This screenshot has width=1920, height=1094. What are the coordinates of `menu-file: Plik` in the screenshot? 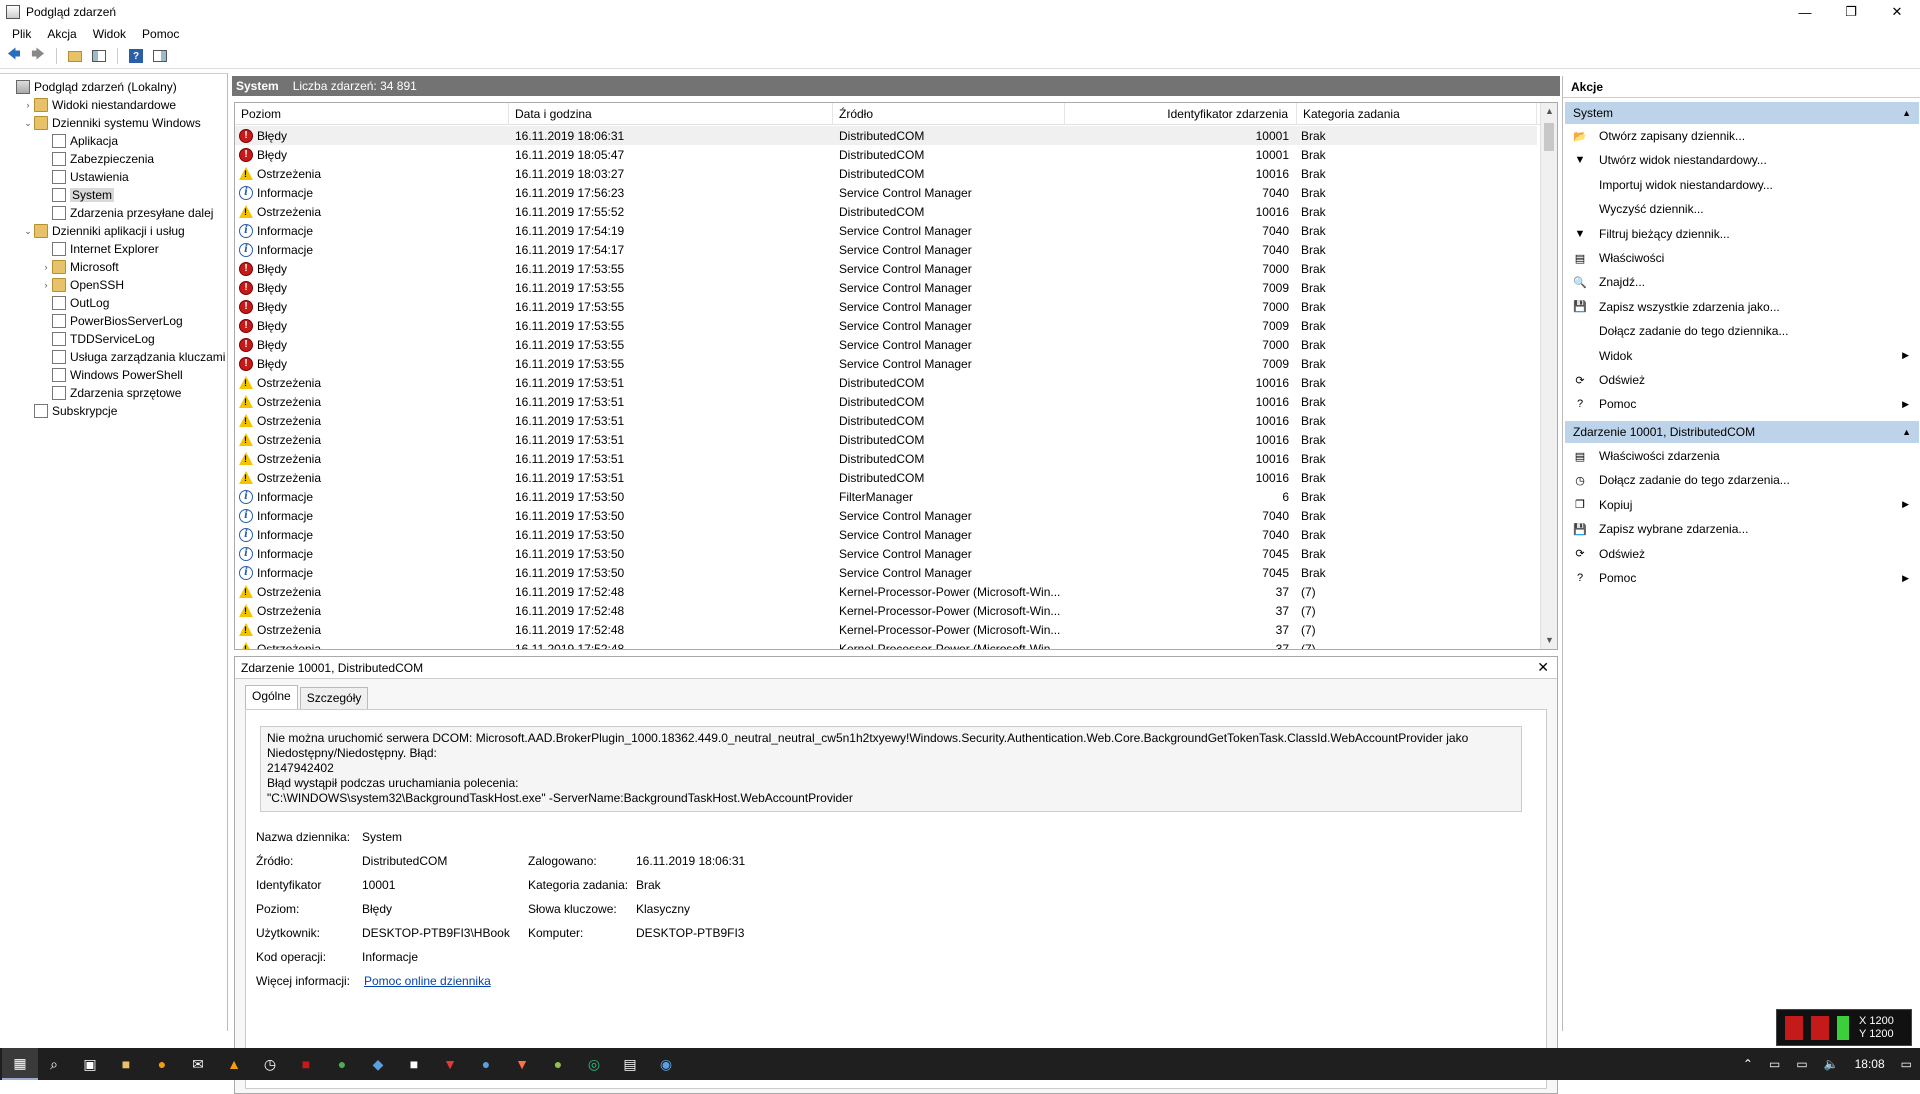 It's located at (21, 34).